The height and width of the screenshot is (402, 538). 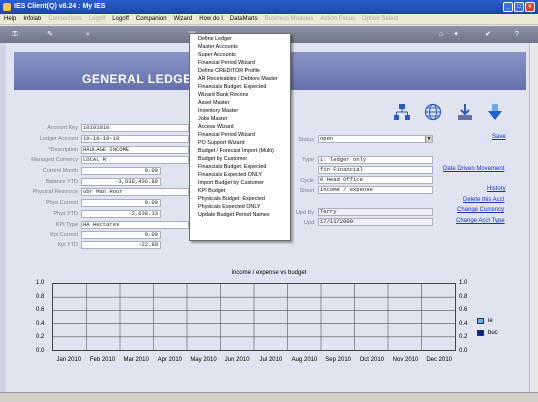 What do you see at coordinates (61, 182) in the screenshot?
I see `balance-ytd-label: Balance YTD` at bounding box center [61, 182].